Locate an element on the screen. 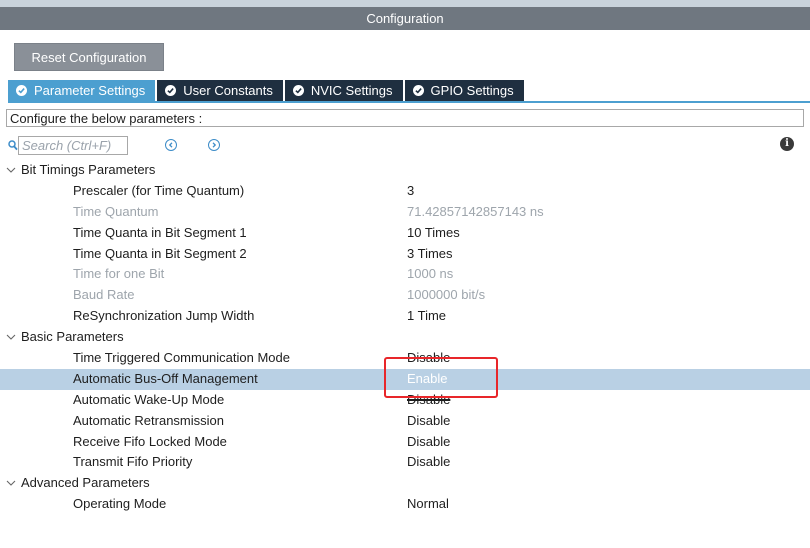  param-value: 1000 ns is located at coordinates (430, 274).